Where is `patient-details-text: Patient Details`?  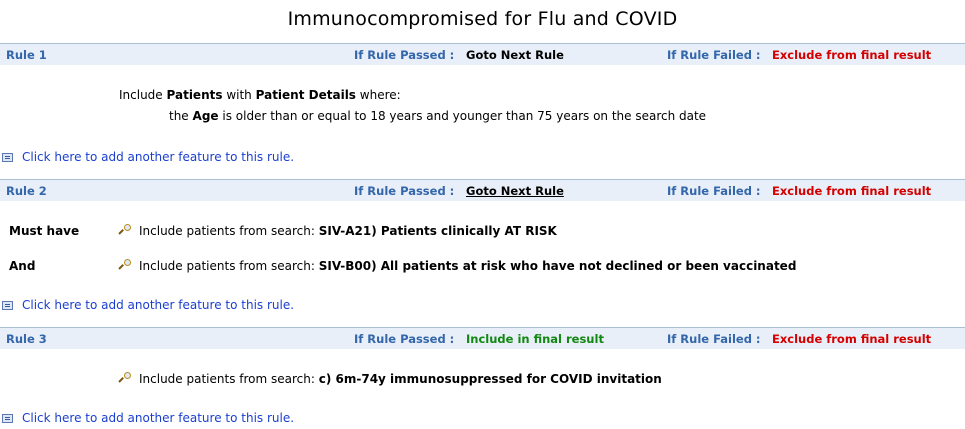
patient-details-text: Patient Details is located at coordinates (305, 95).